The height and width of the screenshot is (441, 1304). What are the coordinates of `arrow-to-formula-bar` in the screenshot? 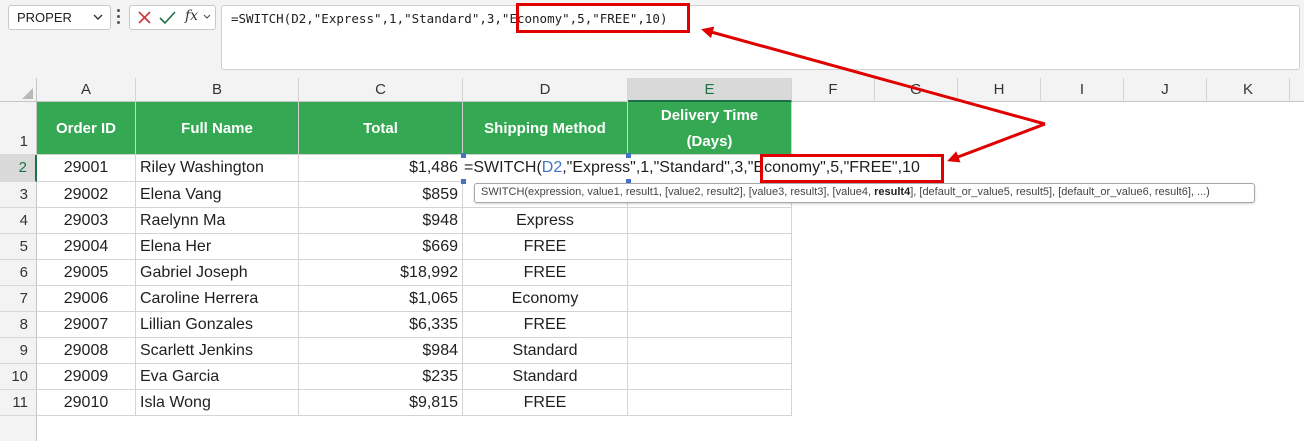 It's located at (873, 76).